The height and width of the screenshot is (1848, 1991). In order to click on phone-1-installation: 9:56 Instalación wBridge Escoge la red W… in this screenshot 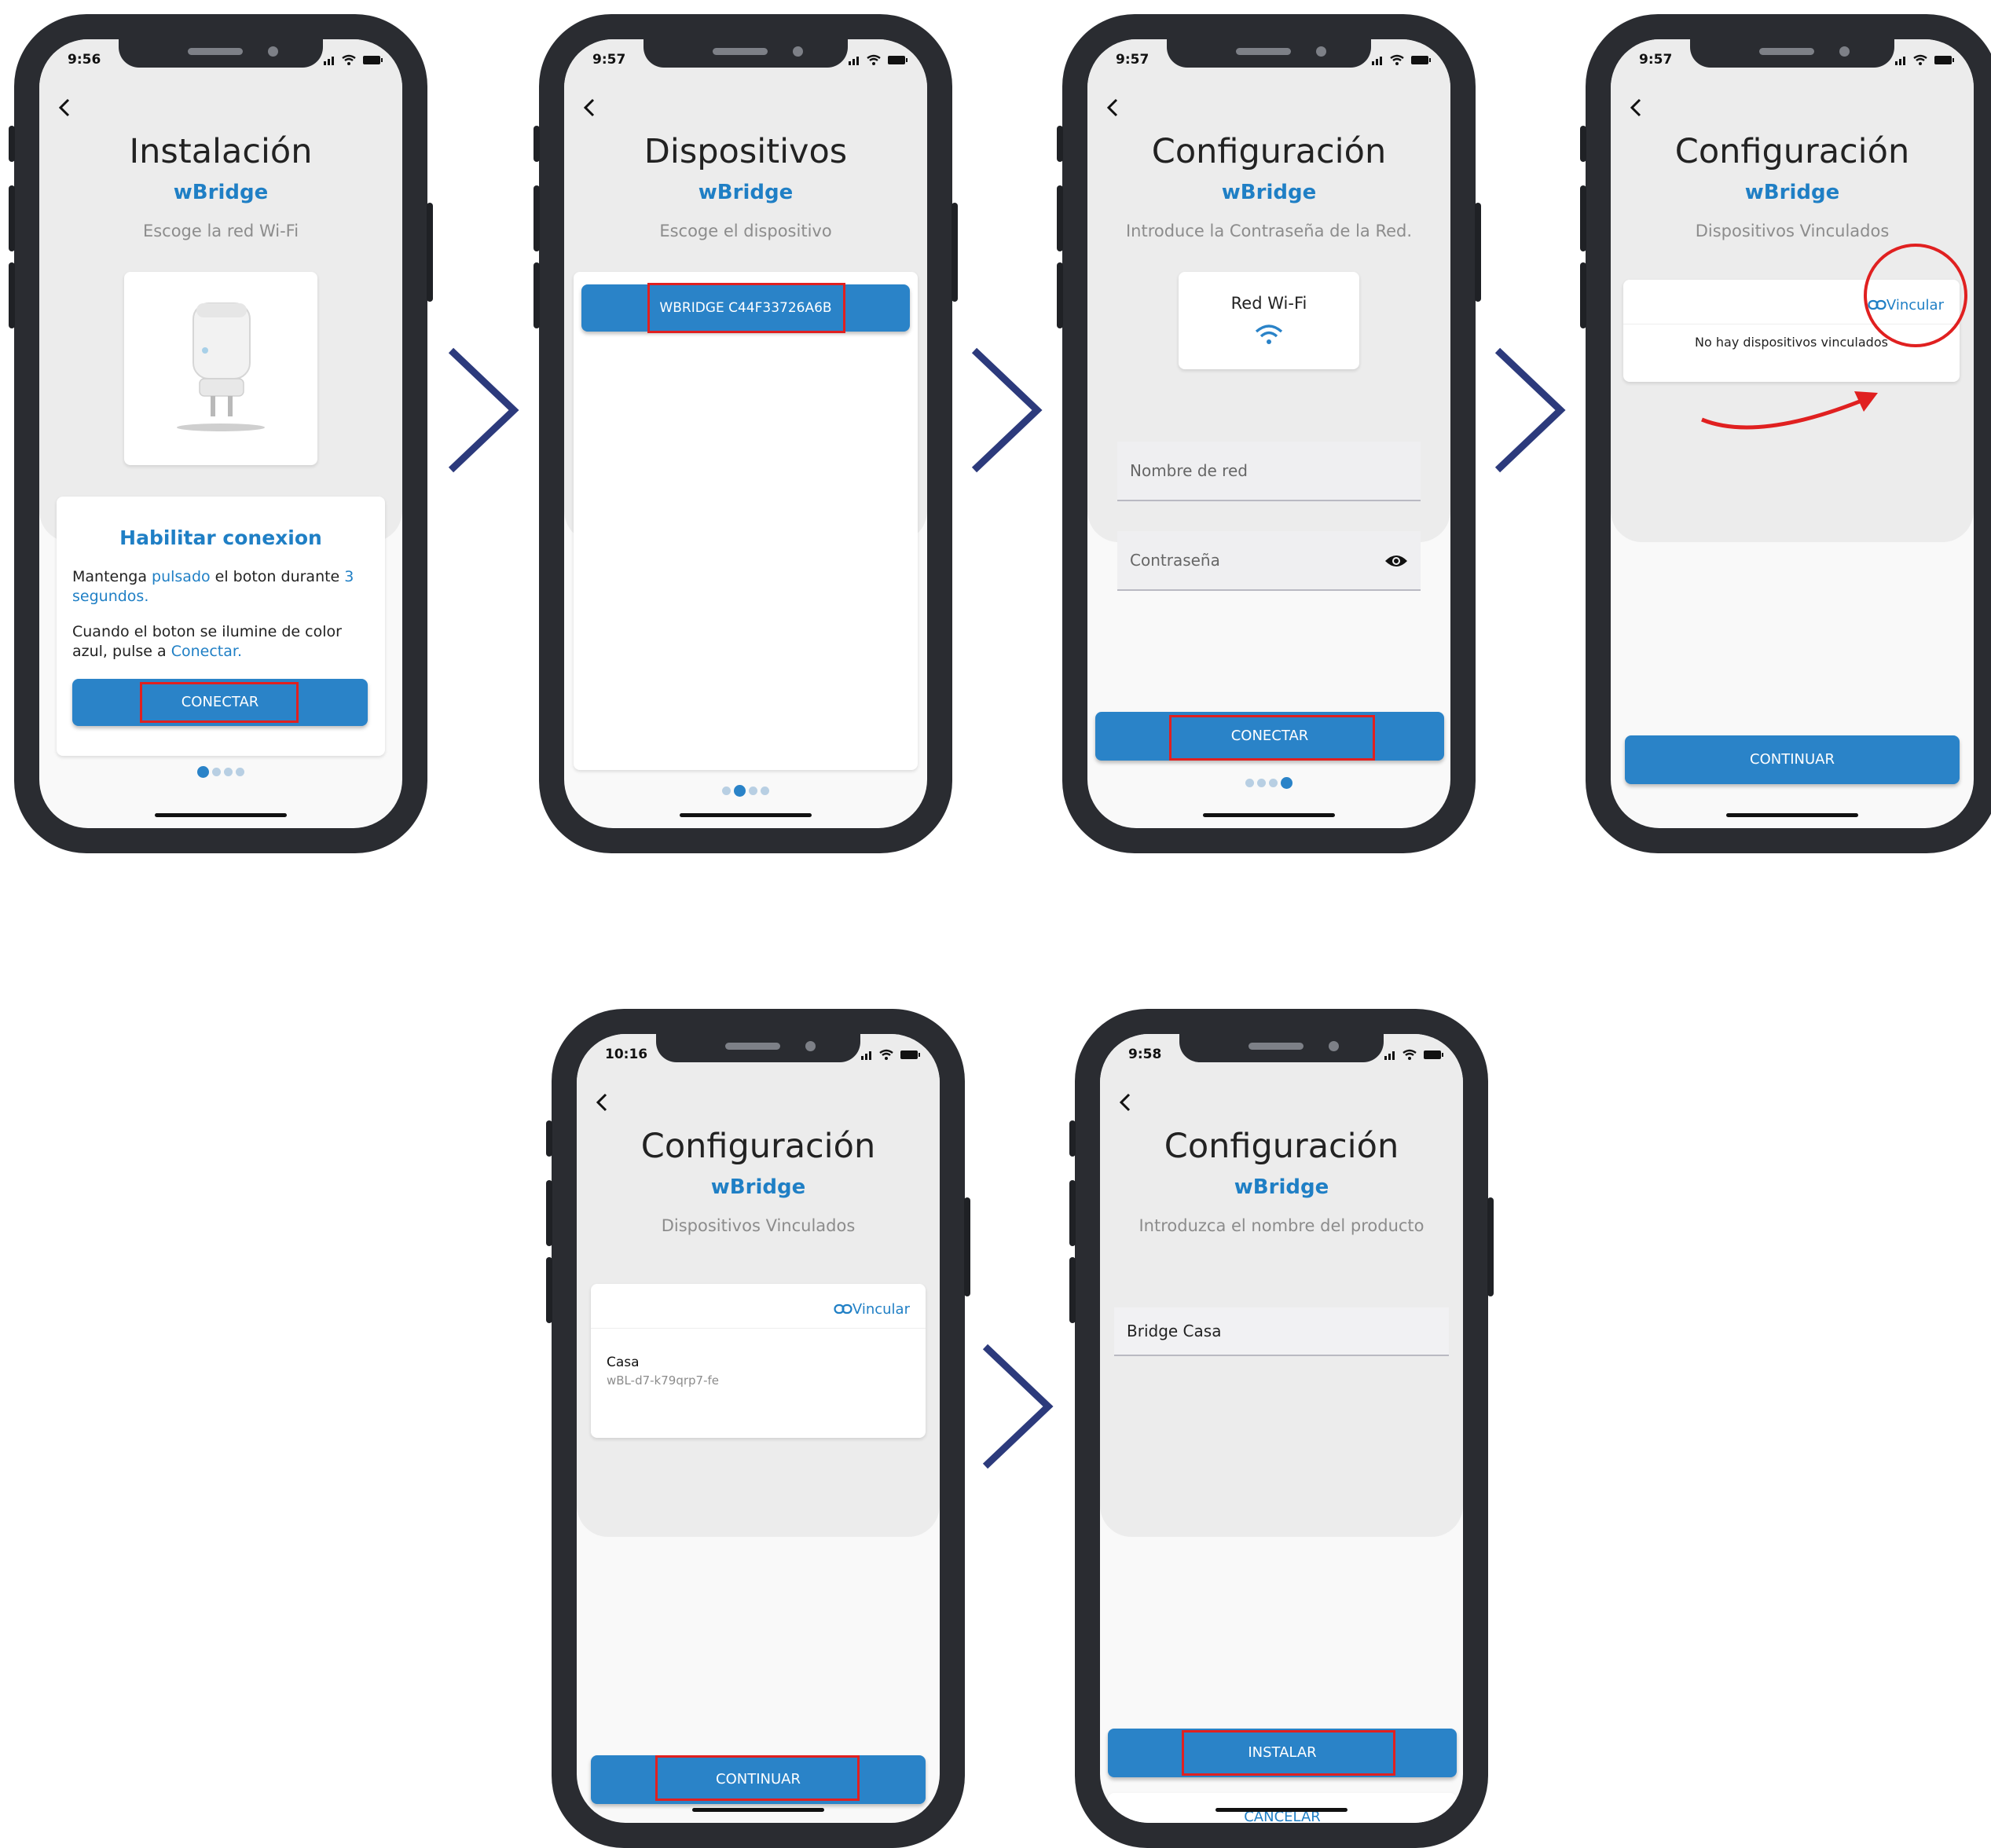, I will do `click(221, 433)`.